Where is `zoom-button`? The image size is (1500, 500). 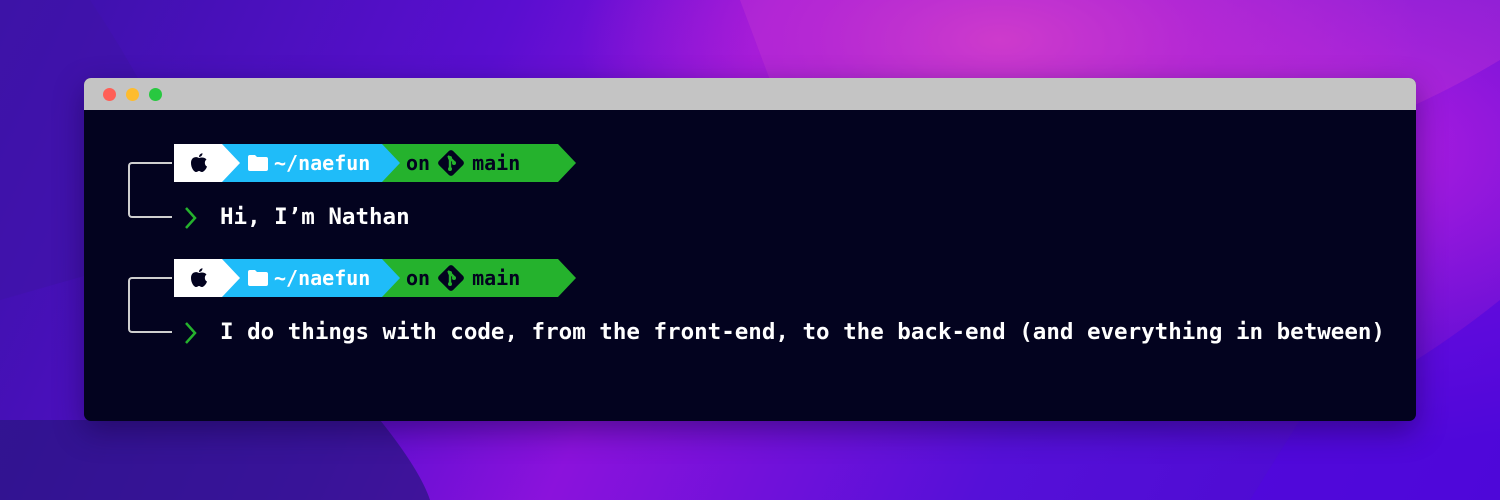
zoom-button is located at coordinates (155, 94).